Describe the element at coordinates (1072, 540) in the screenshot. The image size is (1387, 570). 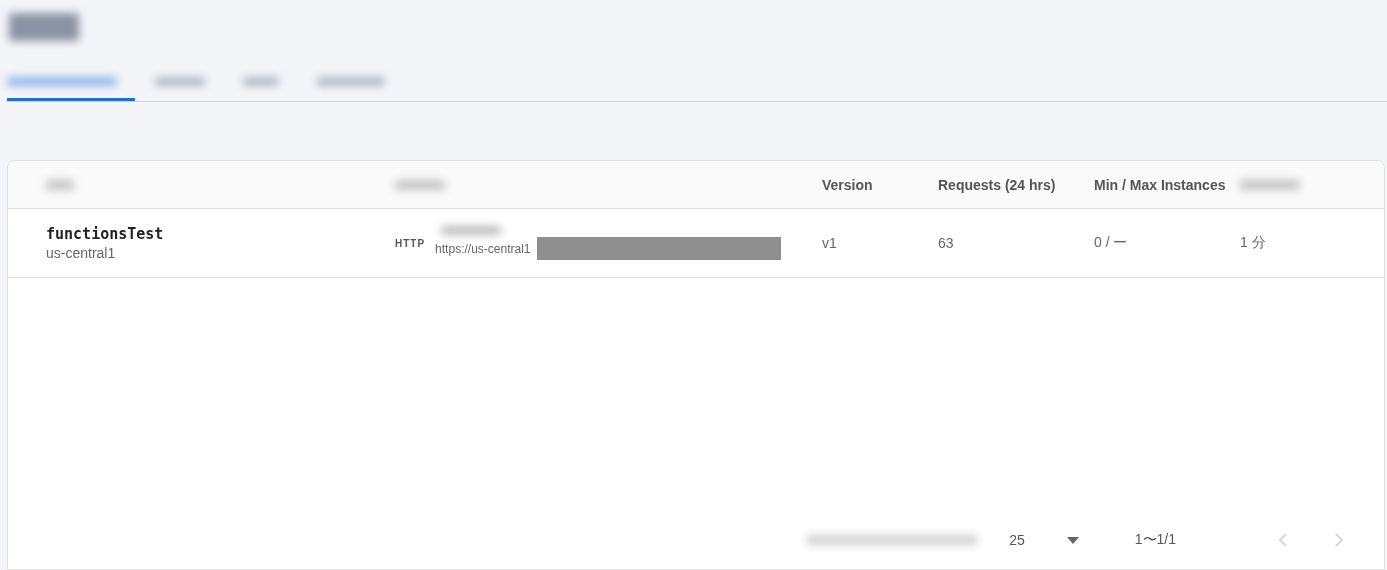
I see `dropdown-caret-icon` at that location.